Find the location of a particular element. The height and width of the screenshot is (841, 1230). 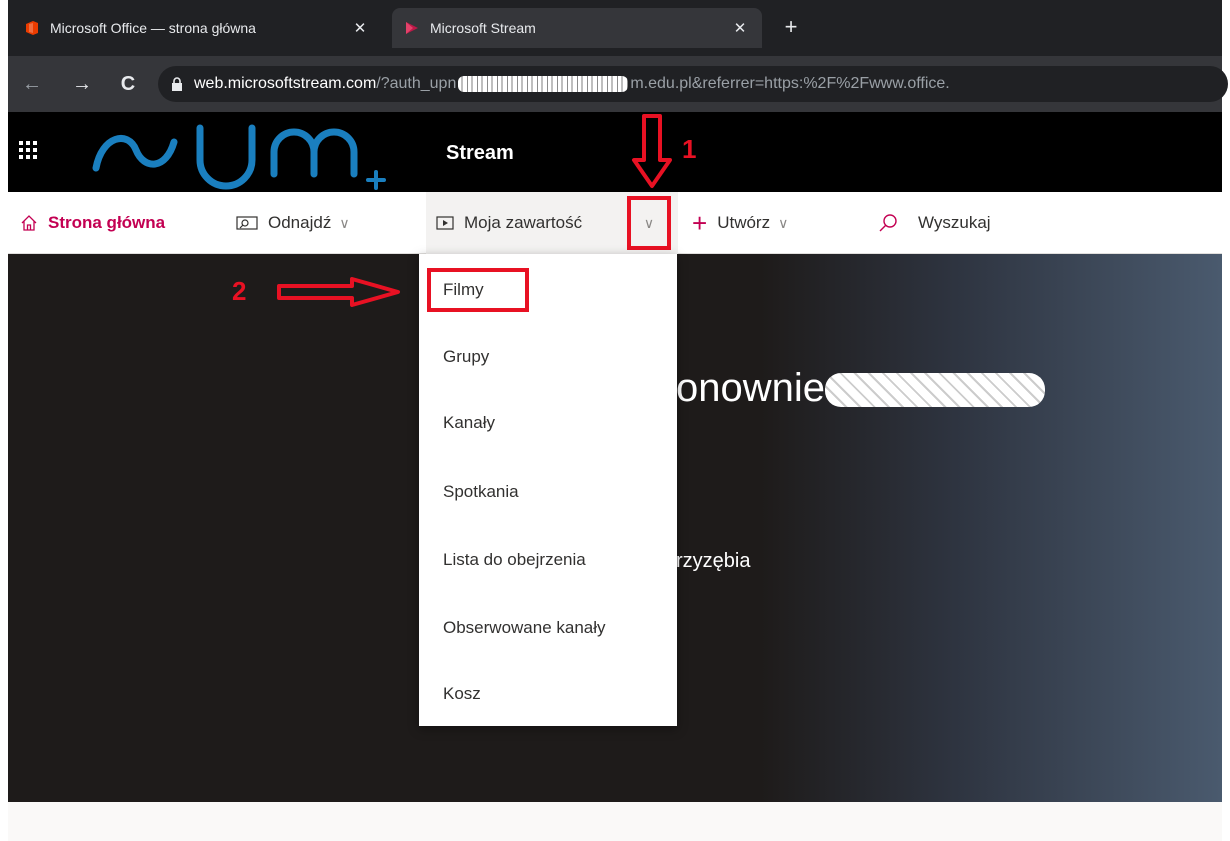

menu-item-followed-channels: Obserwowane kanały is located at coordinates (524, 628).